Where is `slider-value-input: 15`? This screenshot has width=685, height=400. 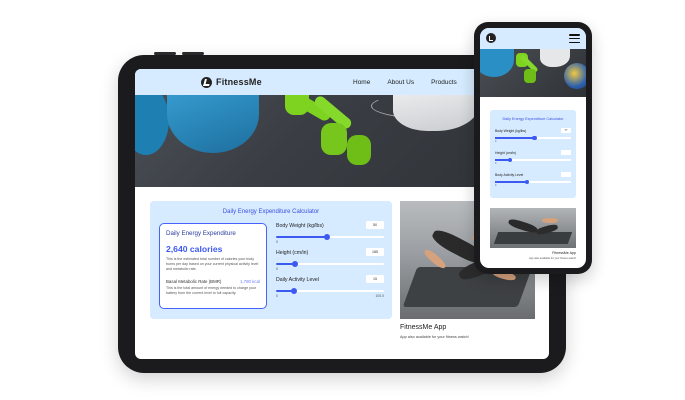 slider-value-input: 15 is located at coordinates (375, 279).